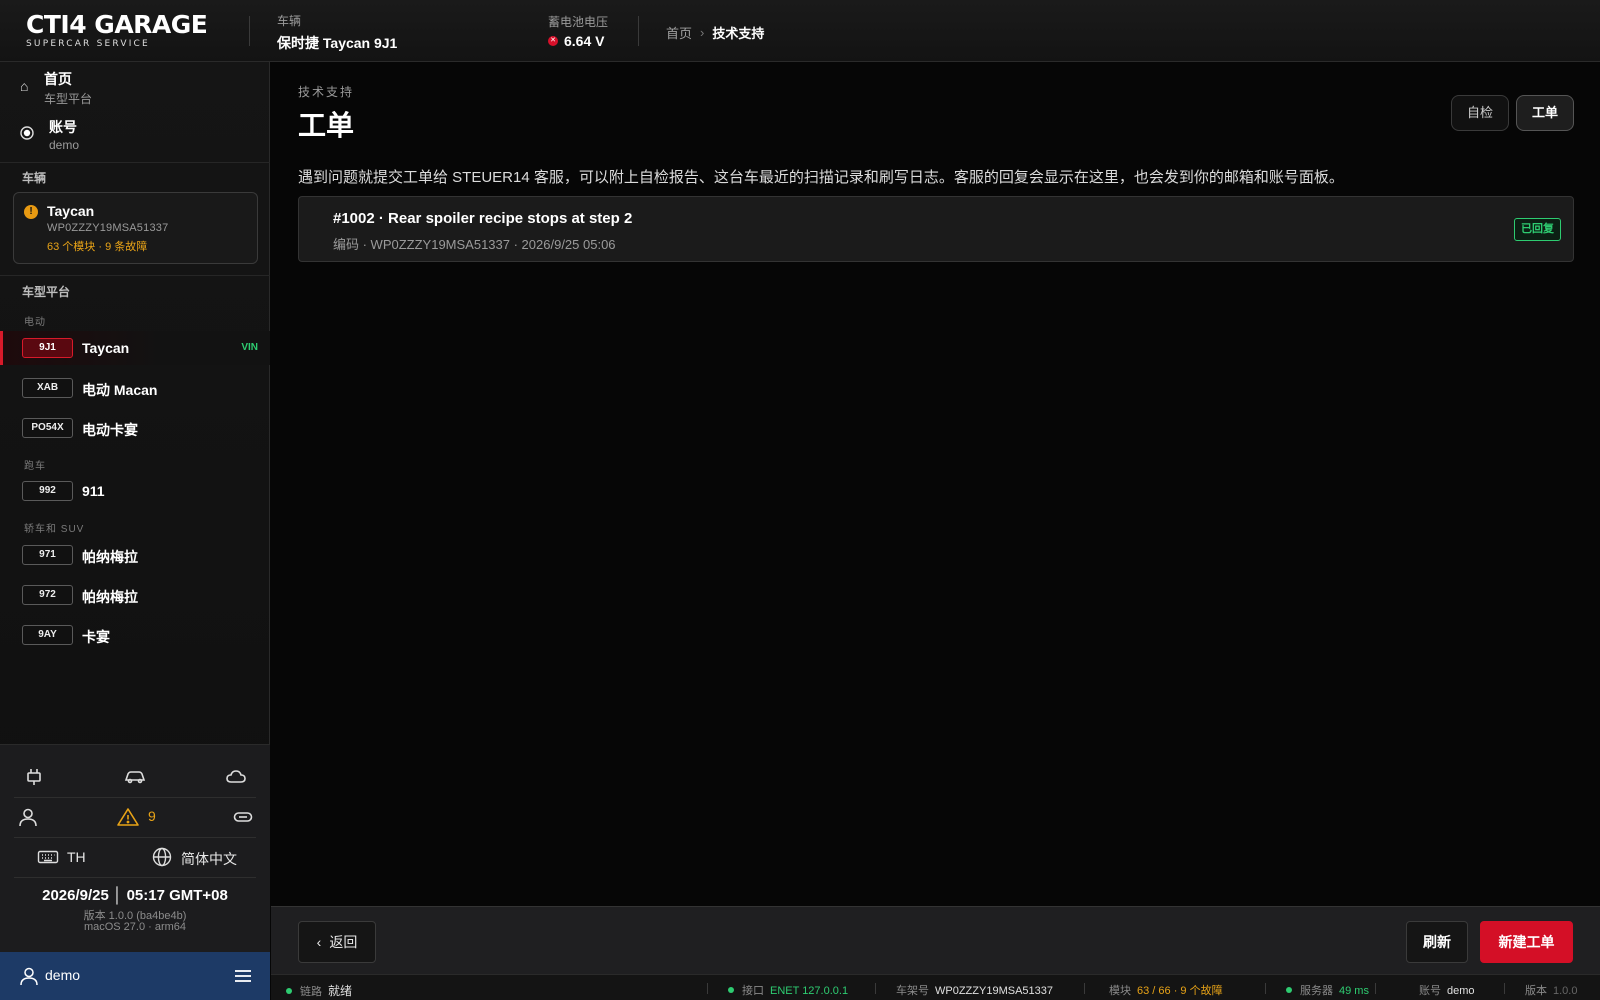 Image resolution: width=1600 pixels, height=1000 pixels. What do you see at coordinates (47, 388) in the screenshot?
I see `platform-code: XAB` at bounding box center [47, 388].